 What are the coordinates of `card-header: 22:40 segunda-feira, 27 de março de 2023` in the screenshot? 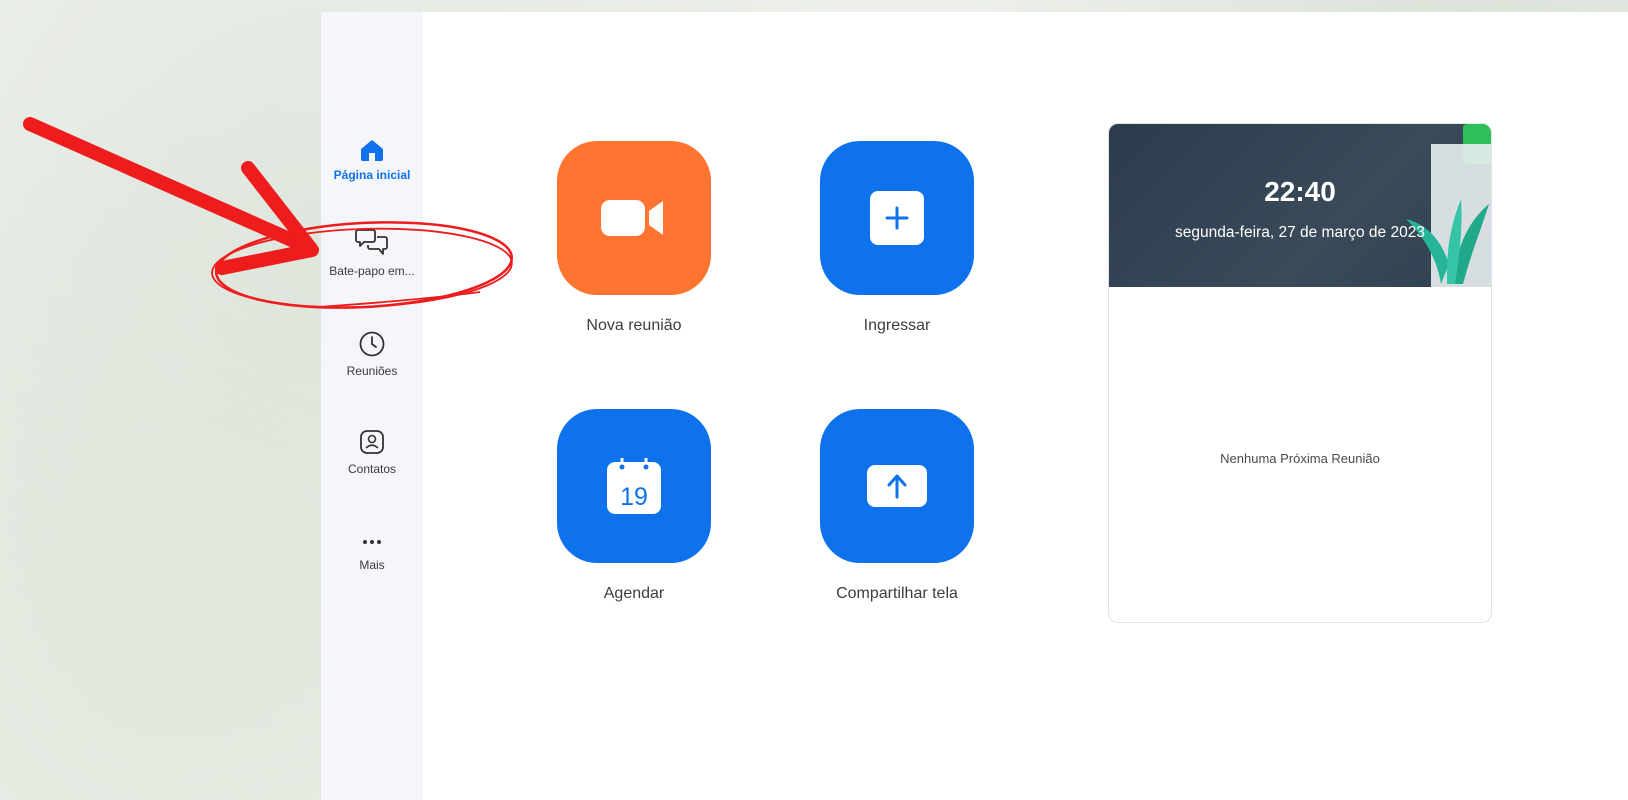 It's located at (1300, 205).